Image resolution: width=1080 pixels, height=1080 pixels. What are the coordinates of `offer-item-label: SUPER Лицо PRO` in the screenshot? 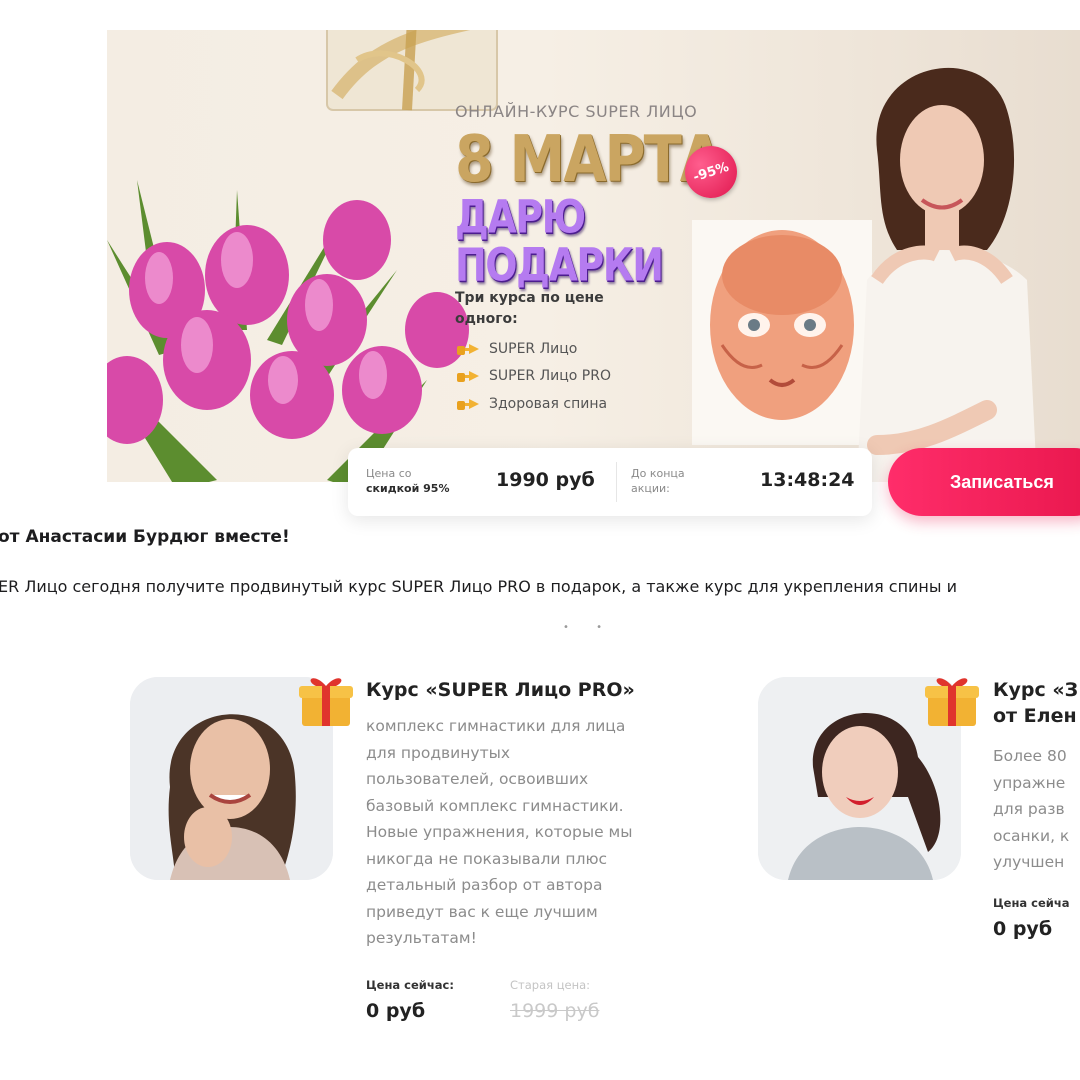 It's located at (550, 376).